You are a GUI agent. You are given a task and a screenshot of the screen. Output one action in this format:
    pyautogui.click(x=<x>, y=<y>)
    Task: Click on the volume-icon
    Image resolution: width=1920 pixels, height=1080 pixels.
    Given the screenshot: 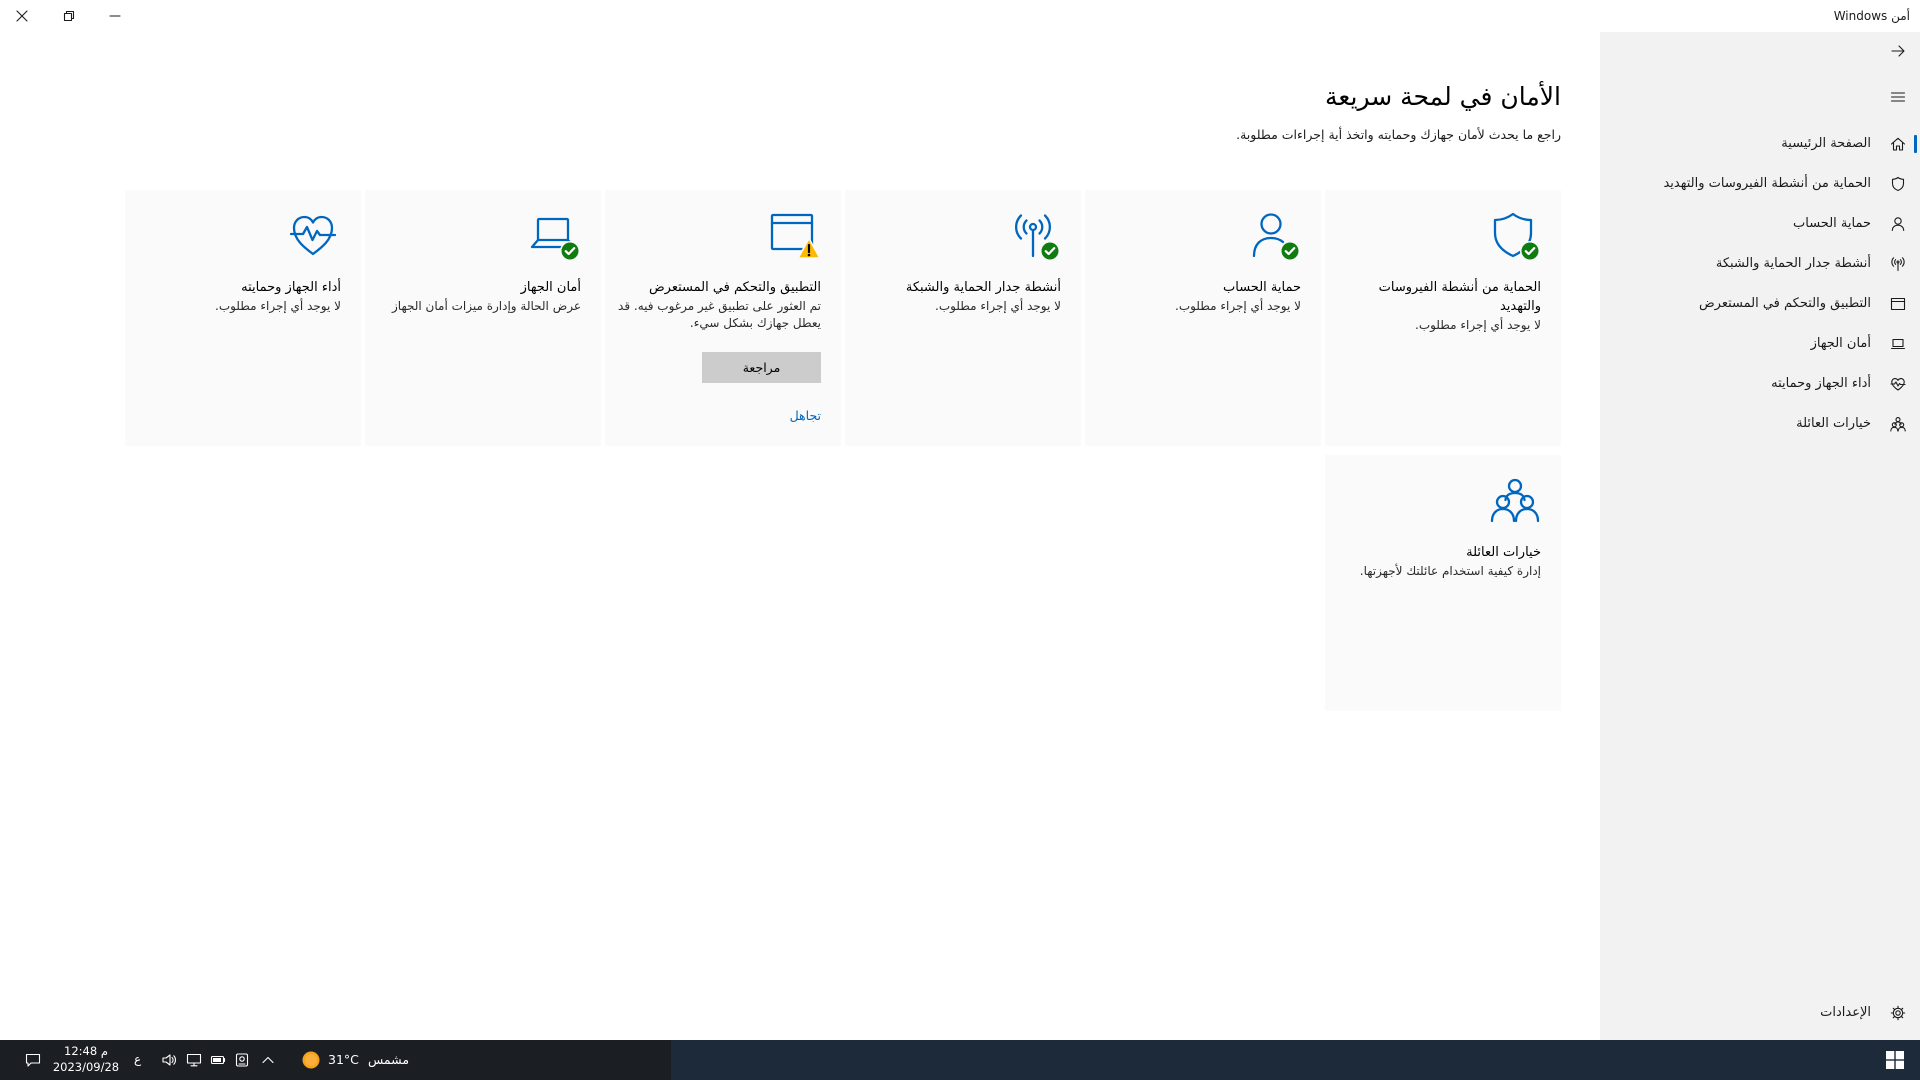 What is the action you would take?
    pyautogui.click(x=169, y=1060)
    